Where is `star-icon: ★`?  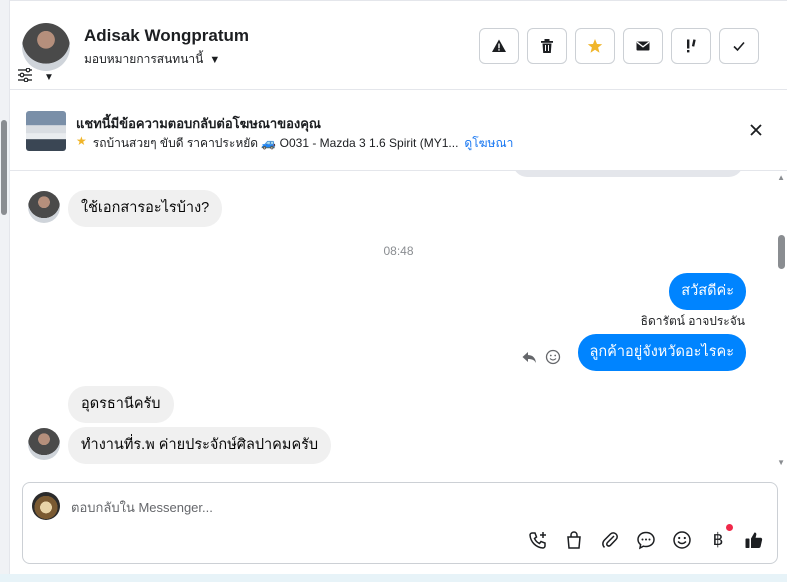
star-icon: ★ is located at coordinates (81, 141).